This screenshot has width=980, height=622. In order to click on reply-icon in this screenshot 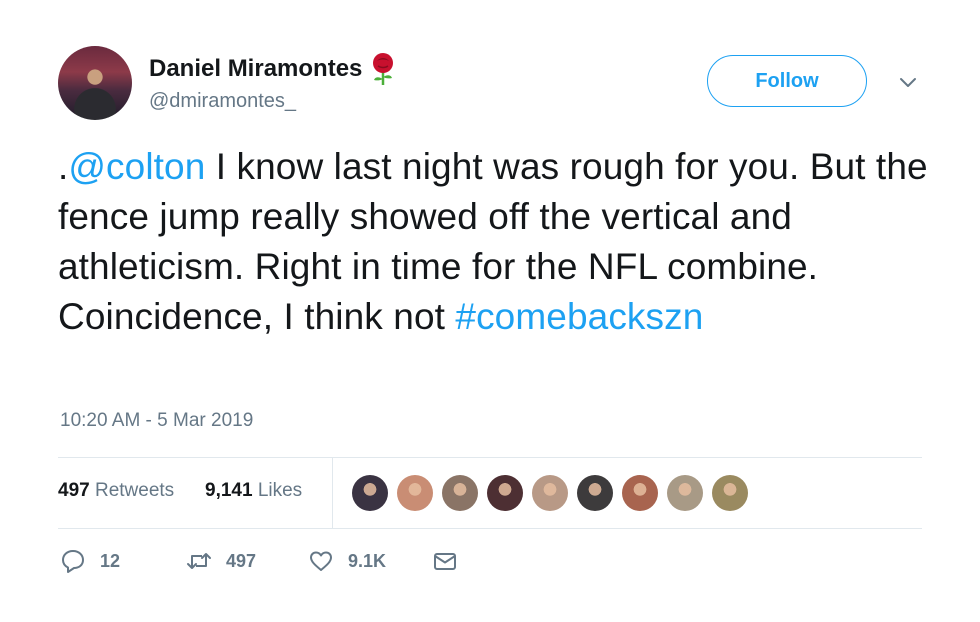, I will do `click(73, 561)`.